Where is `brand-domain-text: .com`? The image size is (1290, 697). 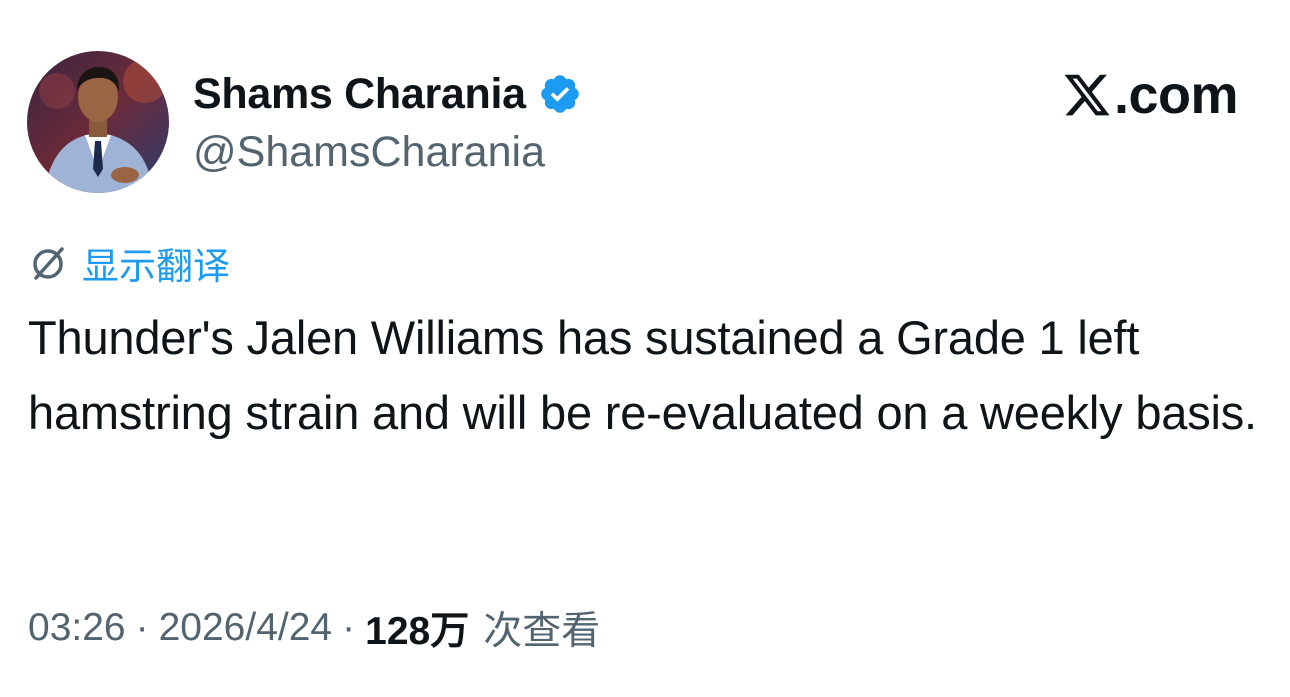 brand-domain-text: .com is located at coordinates (1176, 95).